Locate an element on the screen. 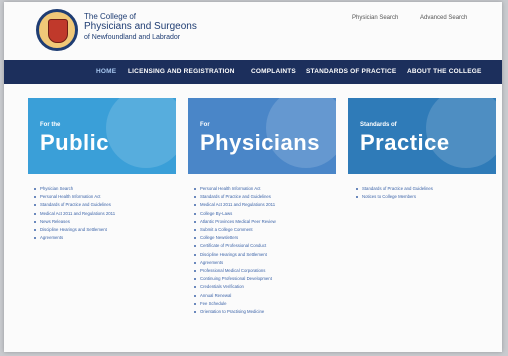 This screenshot has height=356, width=508. list-item-link: College Newsletters is located at coordinates (235, 238).